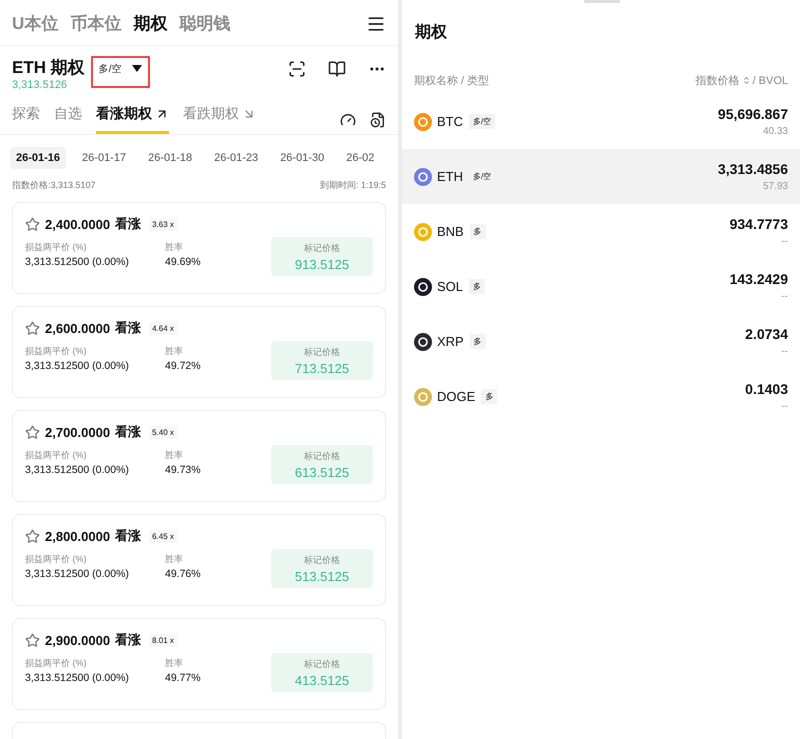 This screenshot has width=800, height=739. Describe the element at coordinates (450, 341) in the screenshot. I see `coin-symbol: XRP` at that location.